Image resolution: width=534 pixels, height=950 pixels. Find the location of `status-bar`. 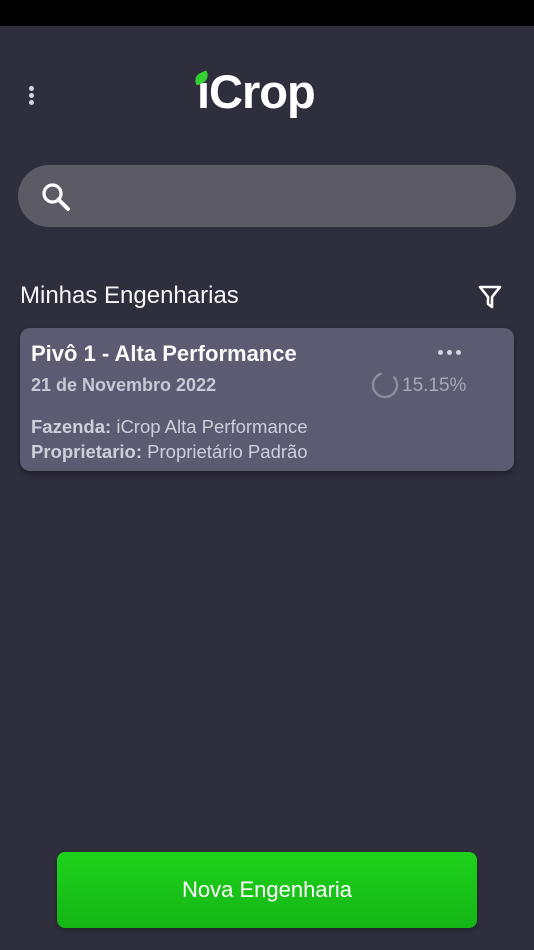

status-bar is located at coordinates (267, 13).